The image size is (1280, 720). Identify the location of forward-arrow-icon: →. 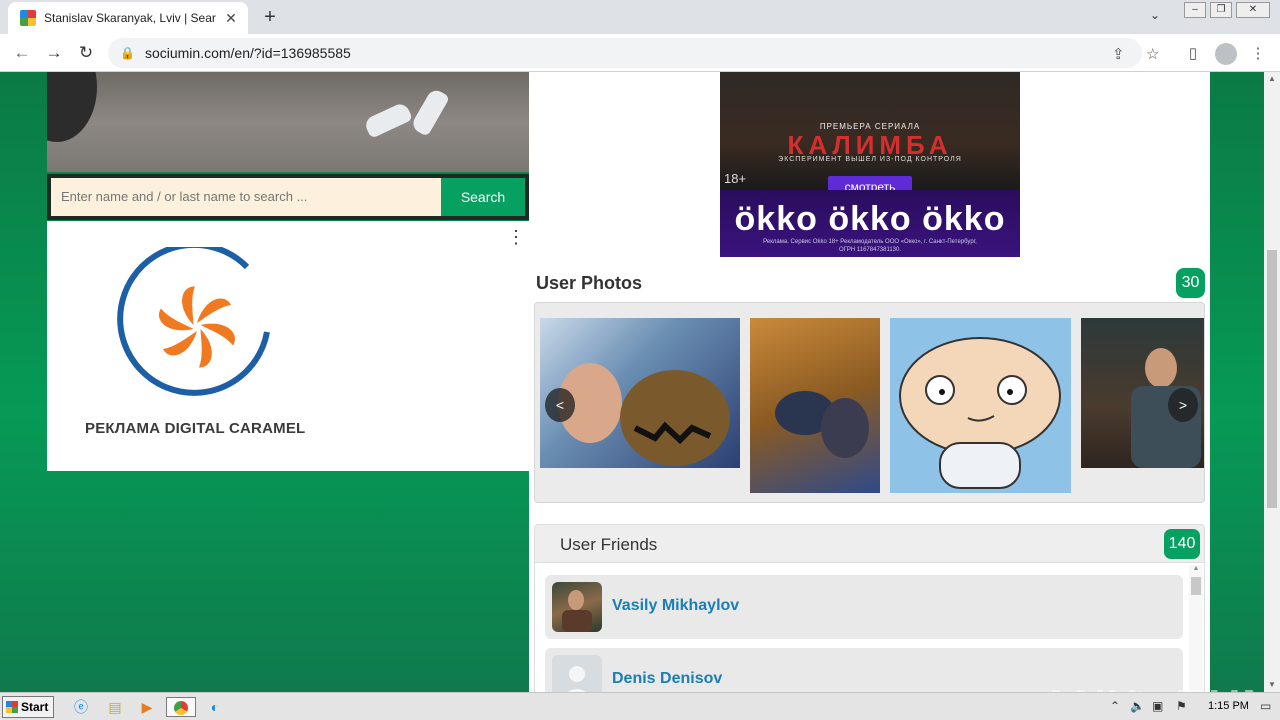
(54, 53).